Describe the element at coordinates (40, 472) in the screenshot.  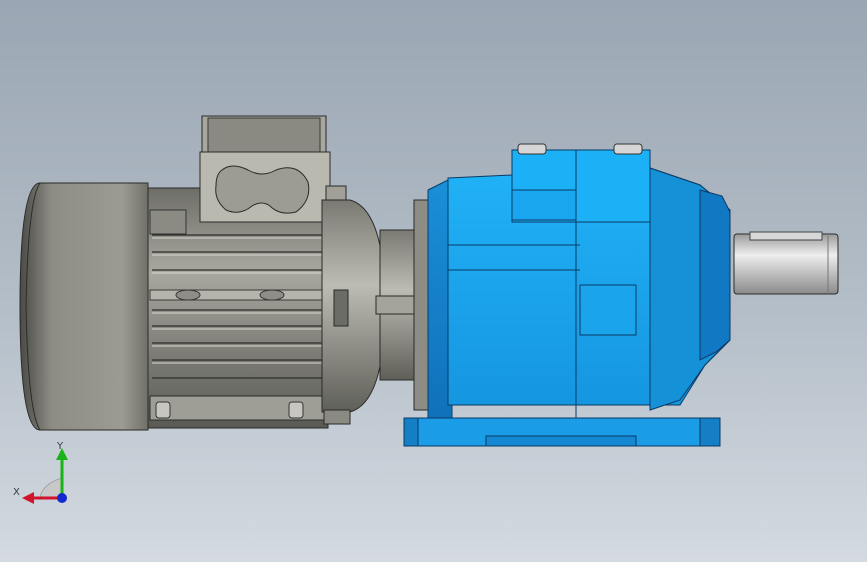
I see `axis-triad: Y X` at that location.